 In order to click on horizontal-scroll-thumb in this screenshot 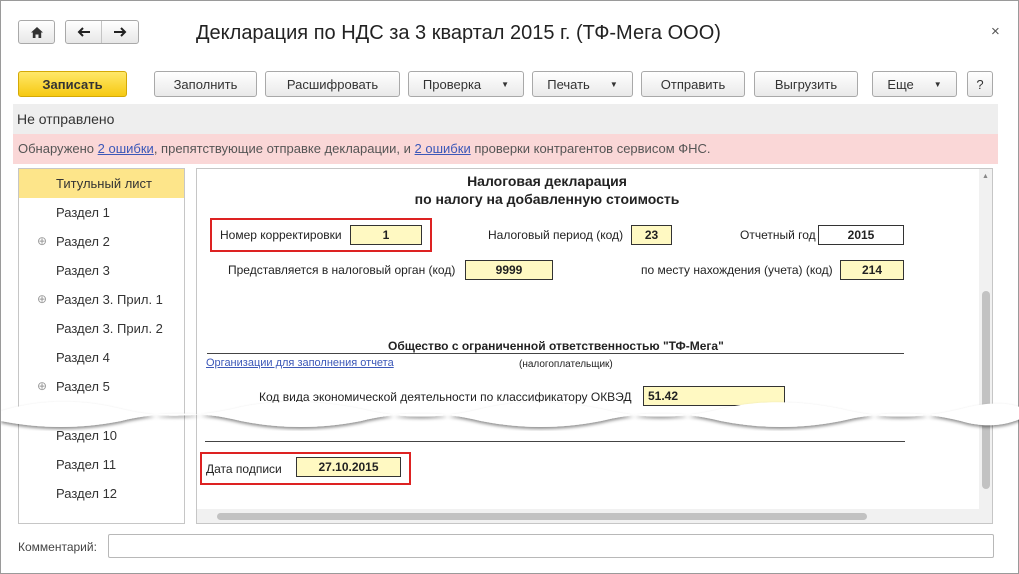, I will do `click(542, 516)`.